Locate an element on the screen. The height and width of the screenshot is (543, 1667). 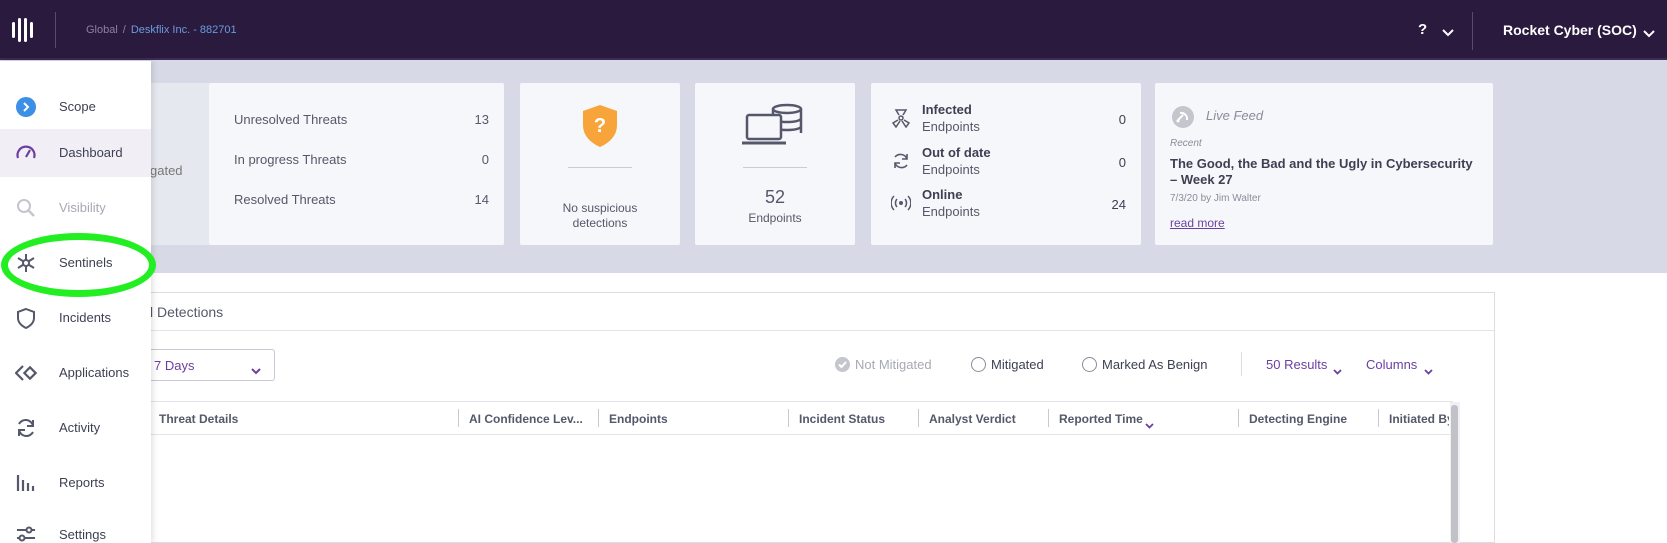
col-endpoints: Endpoints is located at coordinates (638, 419).